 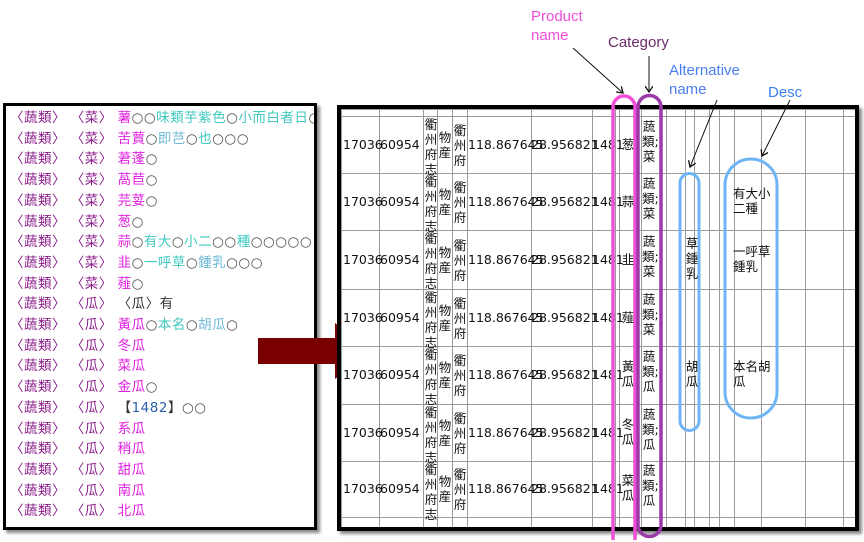 I want to click on source-token-prod: 稍瓜, so click(x=131, y=449).